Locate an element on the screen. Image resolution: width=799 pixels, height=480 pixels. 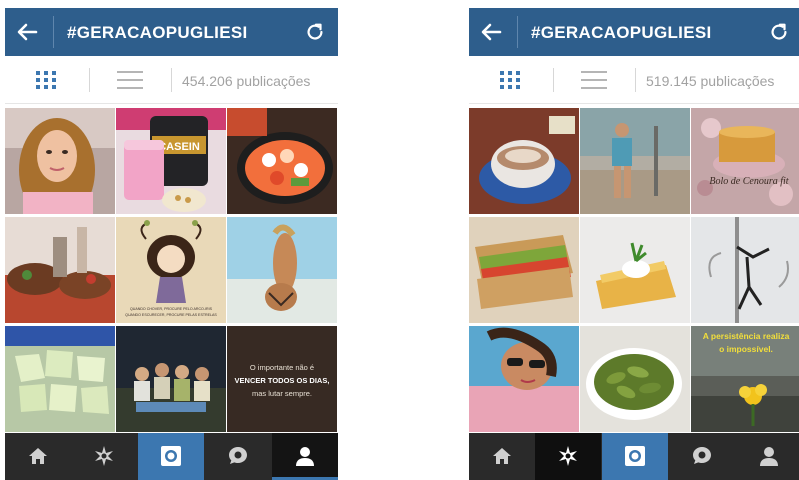
post-count: 454.206 publicações is located at coordinates (246, 81).